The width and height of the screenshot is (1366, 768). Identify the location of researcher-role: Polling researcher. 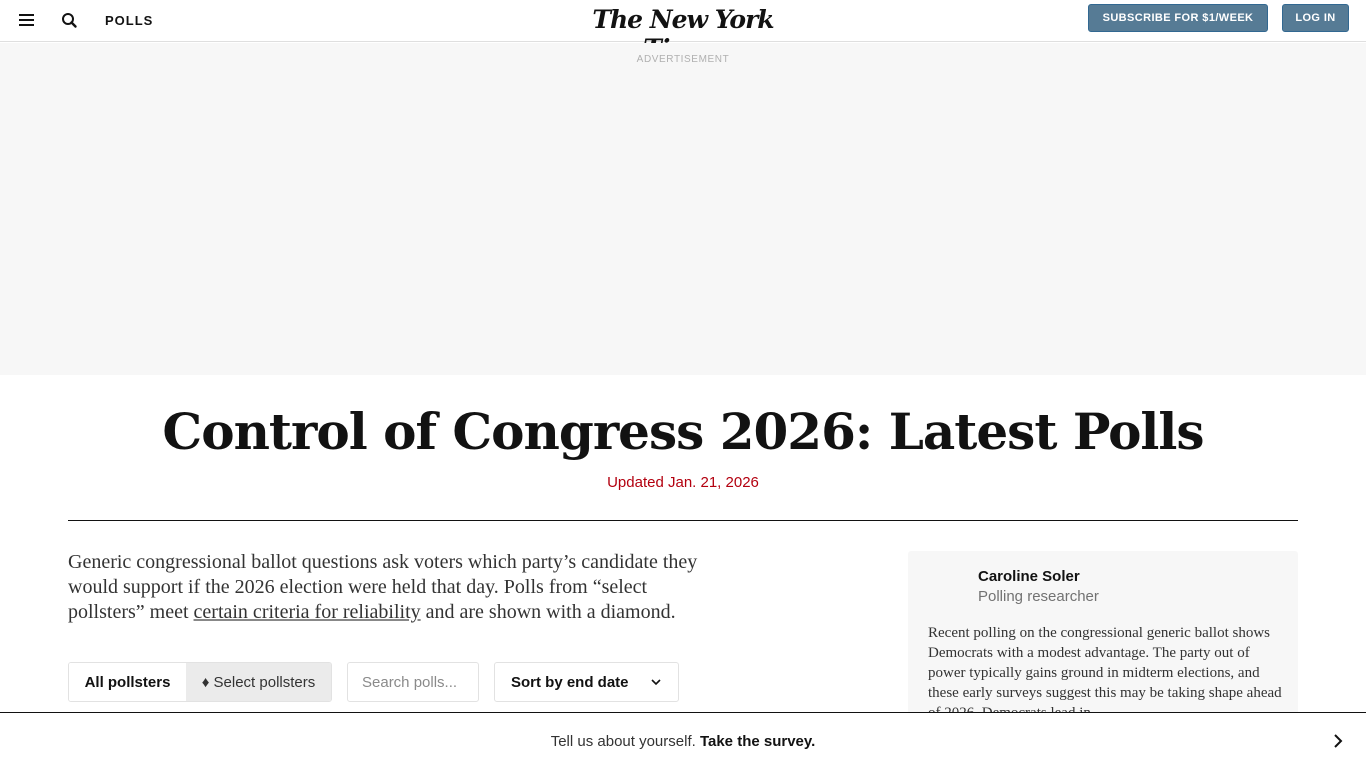
(1038, 596).